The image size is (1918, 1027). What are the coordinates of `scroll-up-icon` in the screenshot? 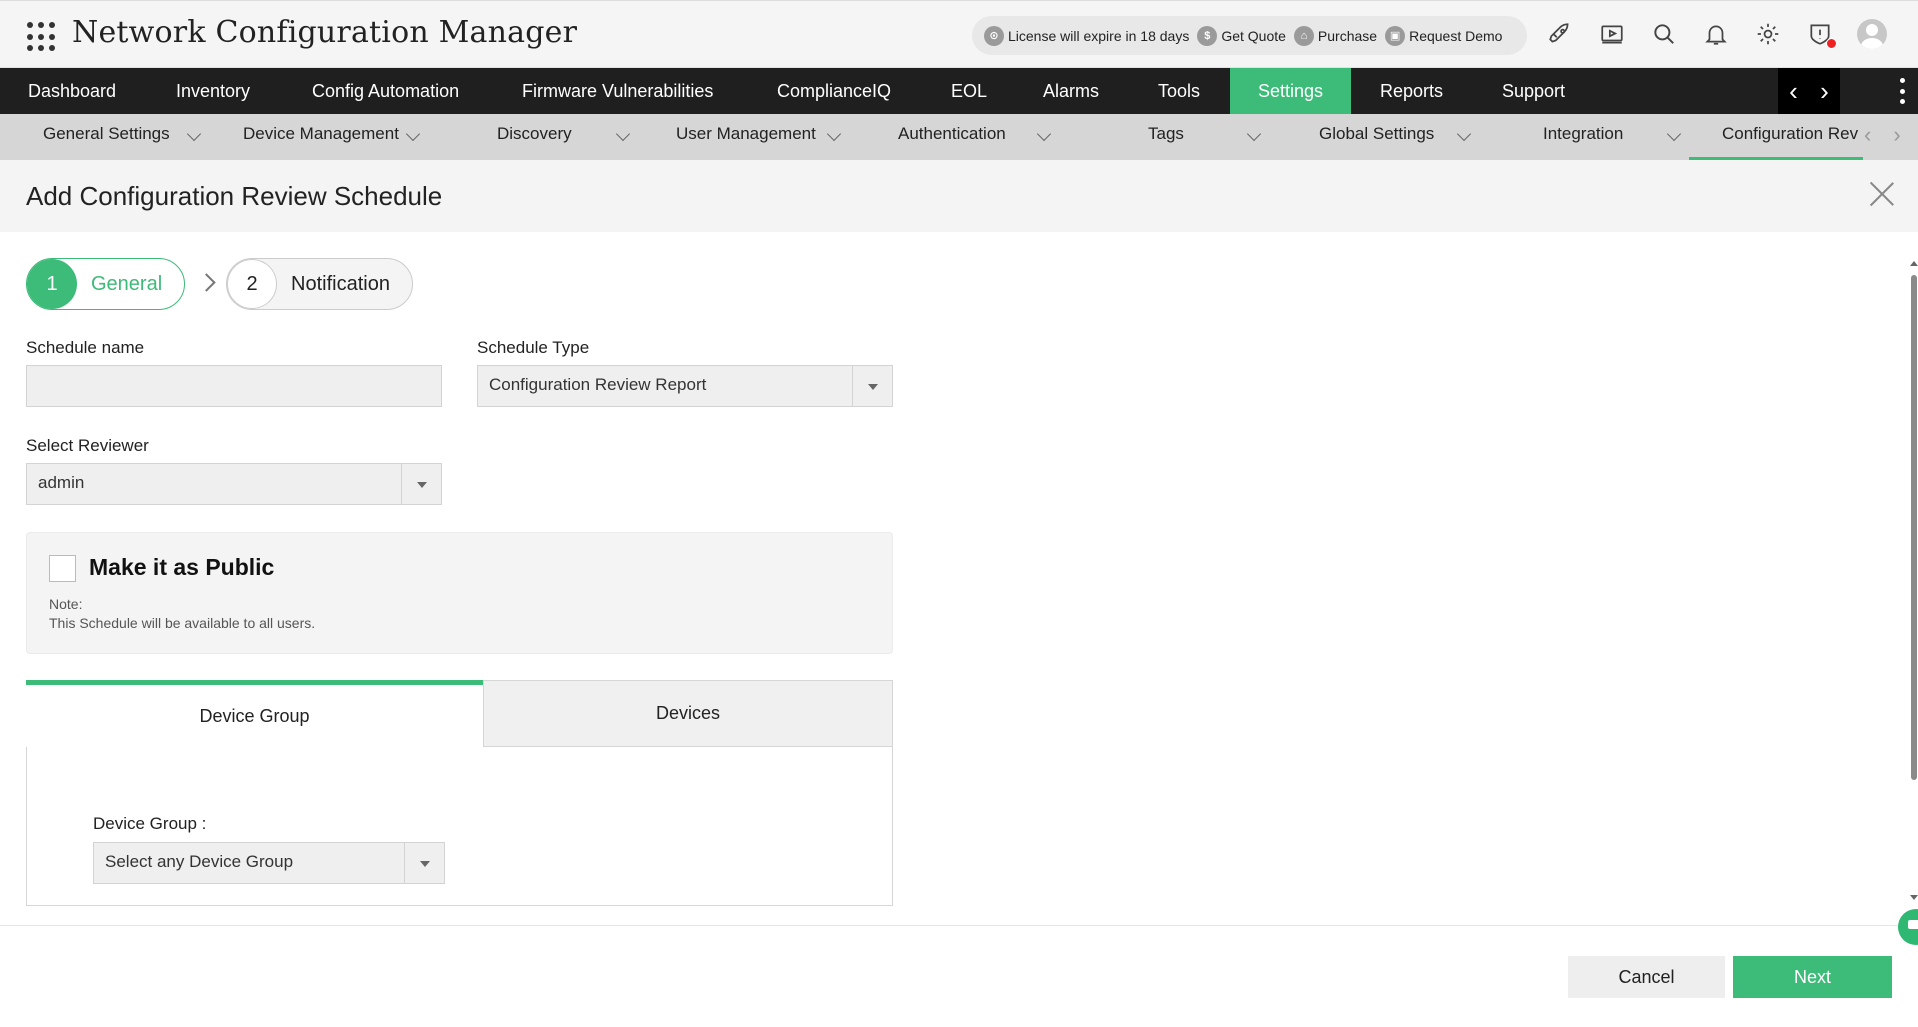 It's located at (1914, 263).